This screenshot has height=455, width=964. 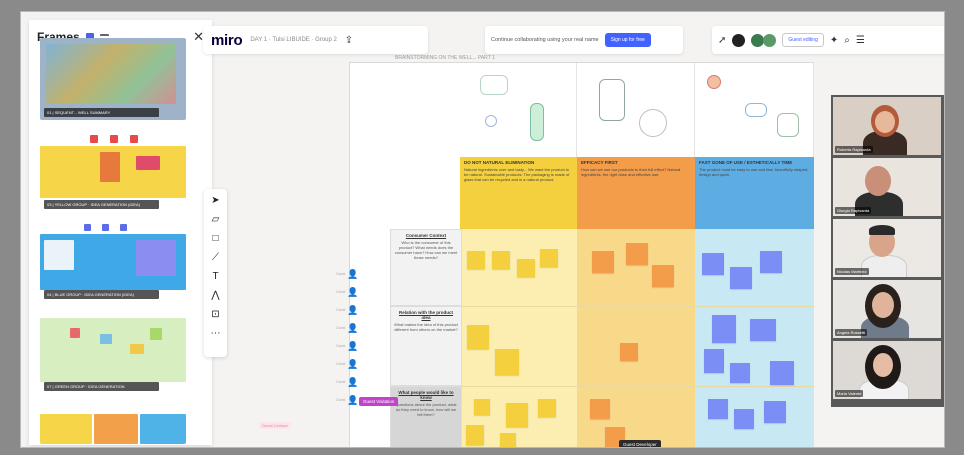 I want to click on more-tools-icon: ⋯, so click(x=216, y=334).